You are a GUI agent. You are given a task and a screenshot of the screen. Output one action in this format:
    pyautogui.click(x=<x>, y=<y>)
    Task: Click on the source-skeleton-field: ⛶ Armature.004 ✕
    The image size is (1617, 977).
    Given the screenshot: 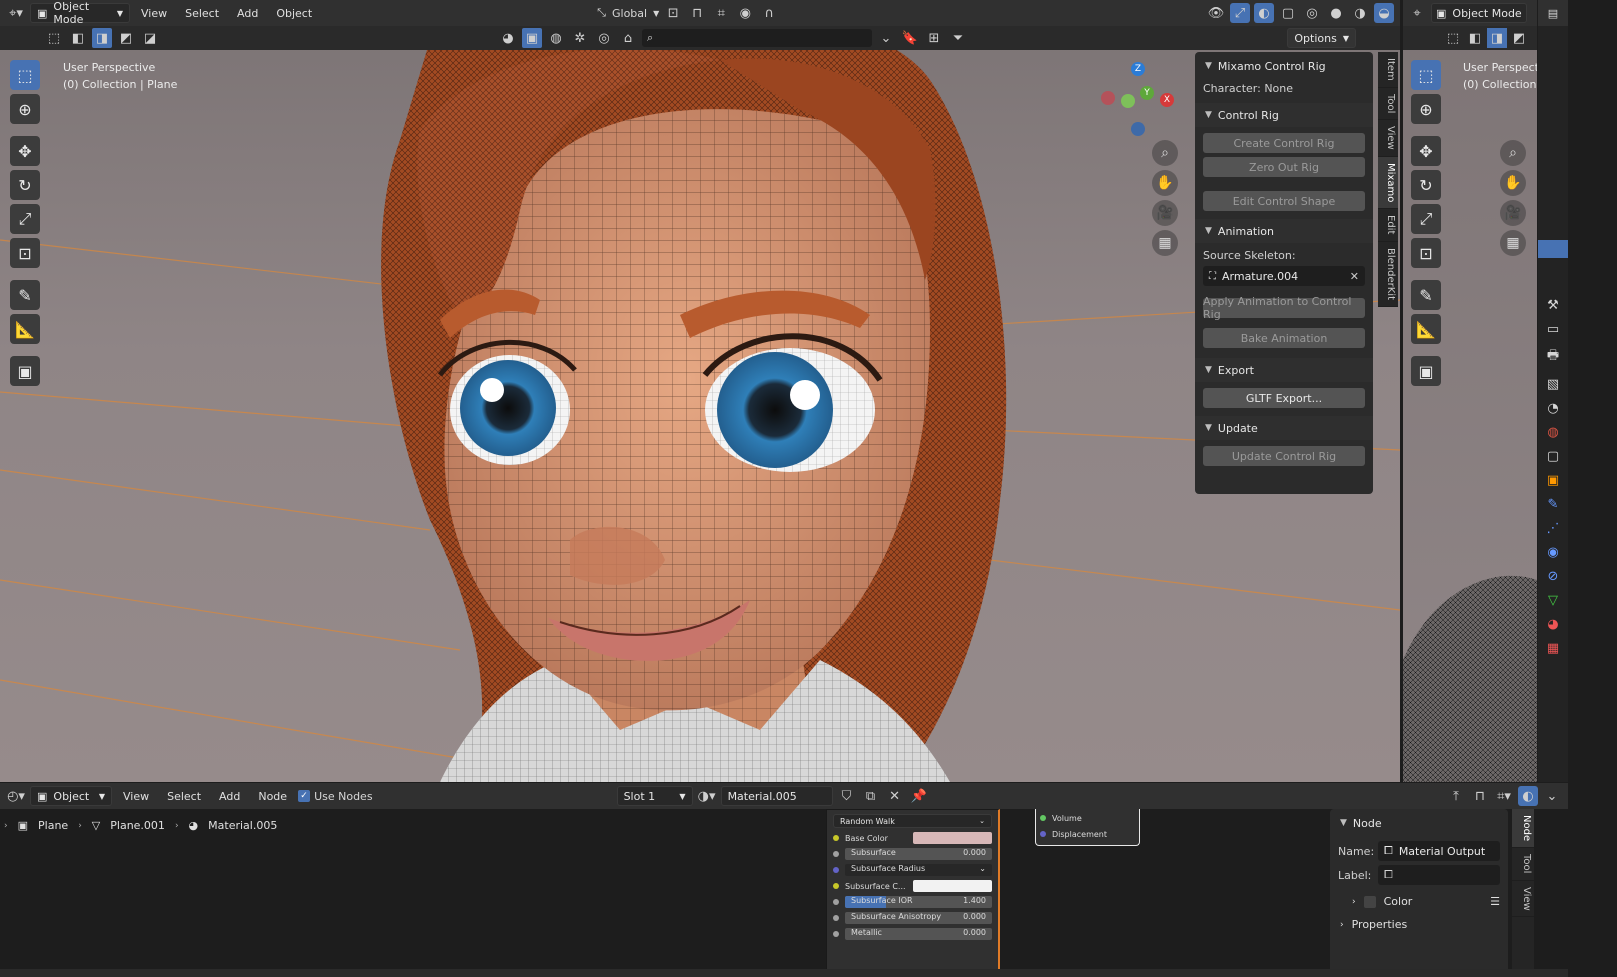 What is the action you would take?
    pyautogui.click(x=1284, y=276)
    